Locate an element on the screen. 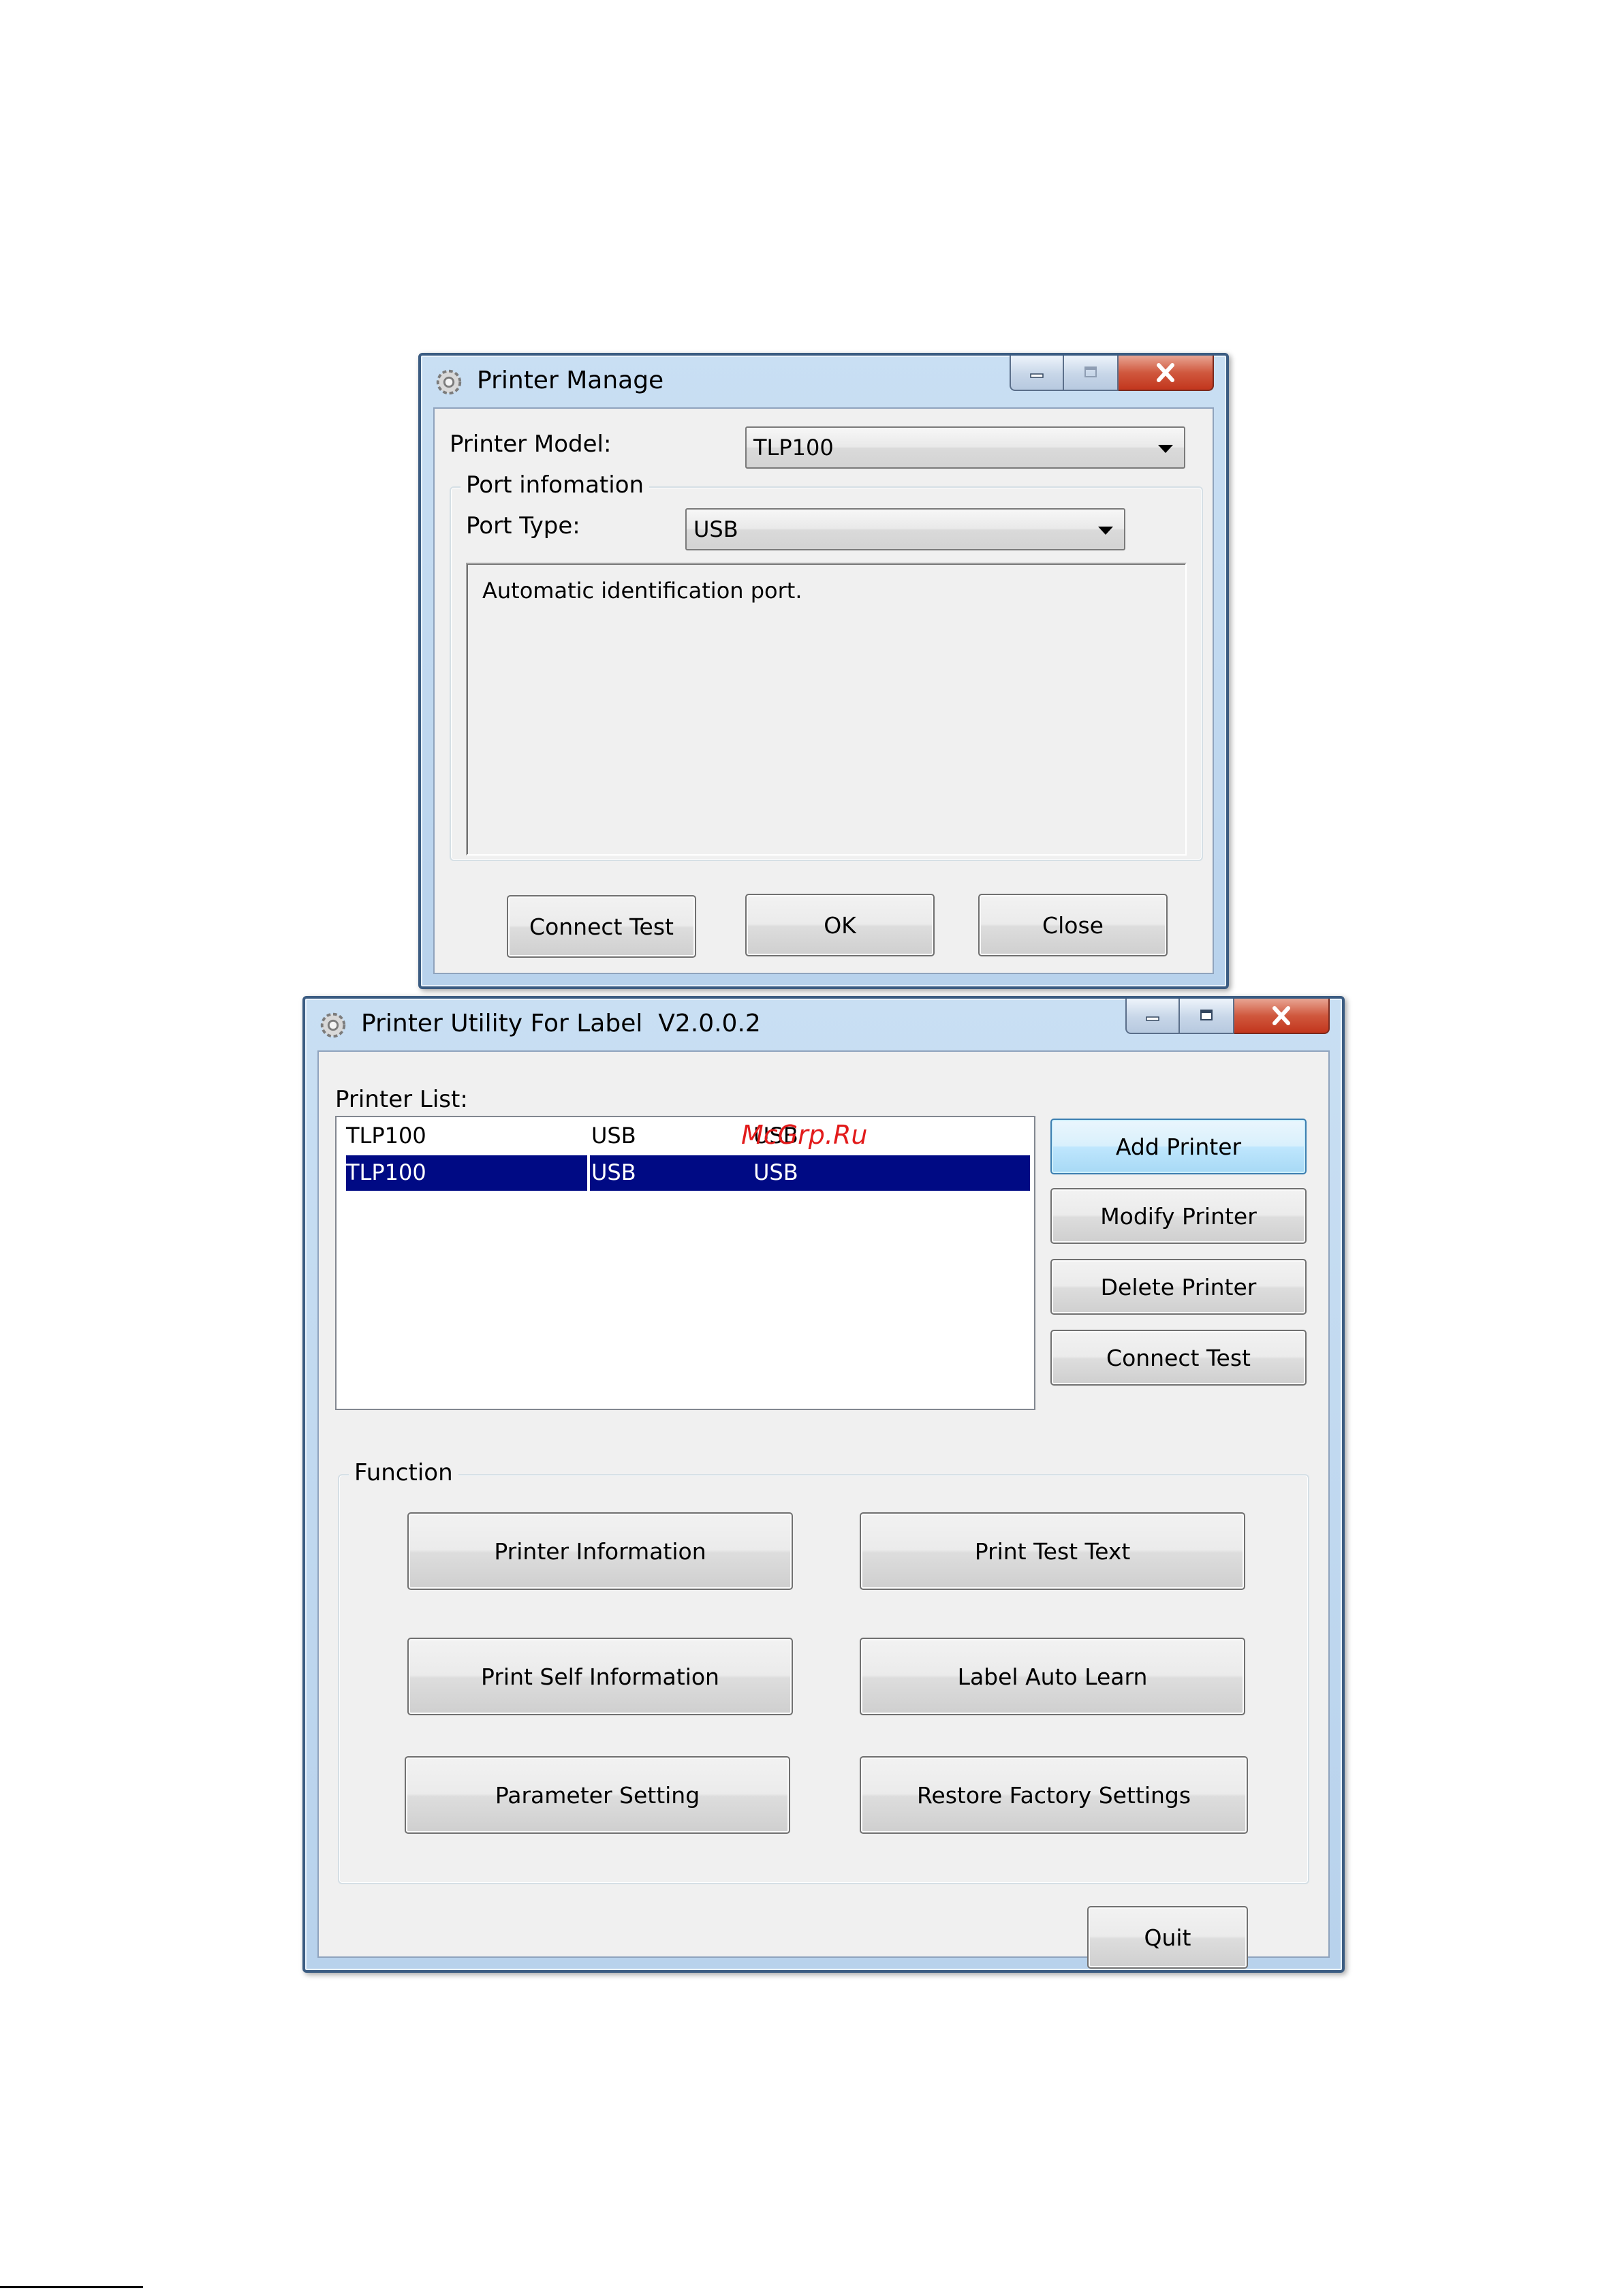 This screenshot has height=2295, width=1624. modify-printer-button: Modify Printer is located at coordinates (1178, 1216).